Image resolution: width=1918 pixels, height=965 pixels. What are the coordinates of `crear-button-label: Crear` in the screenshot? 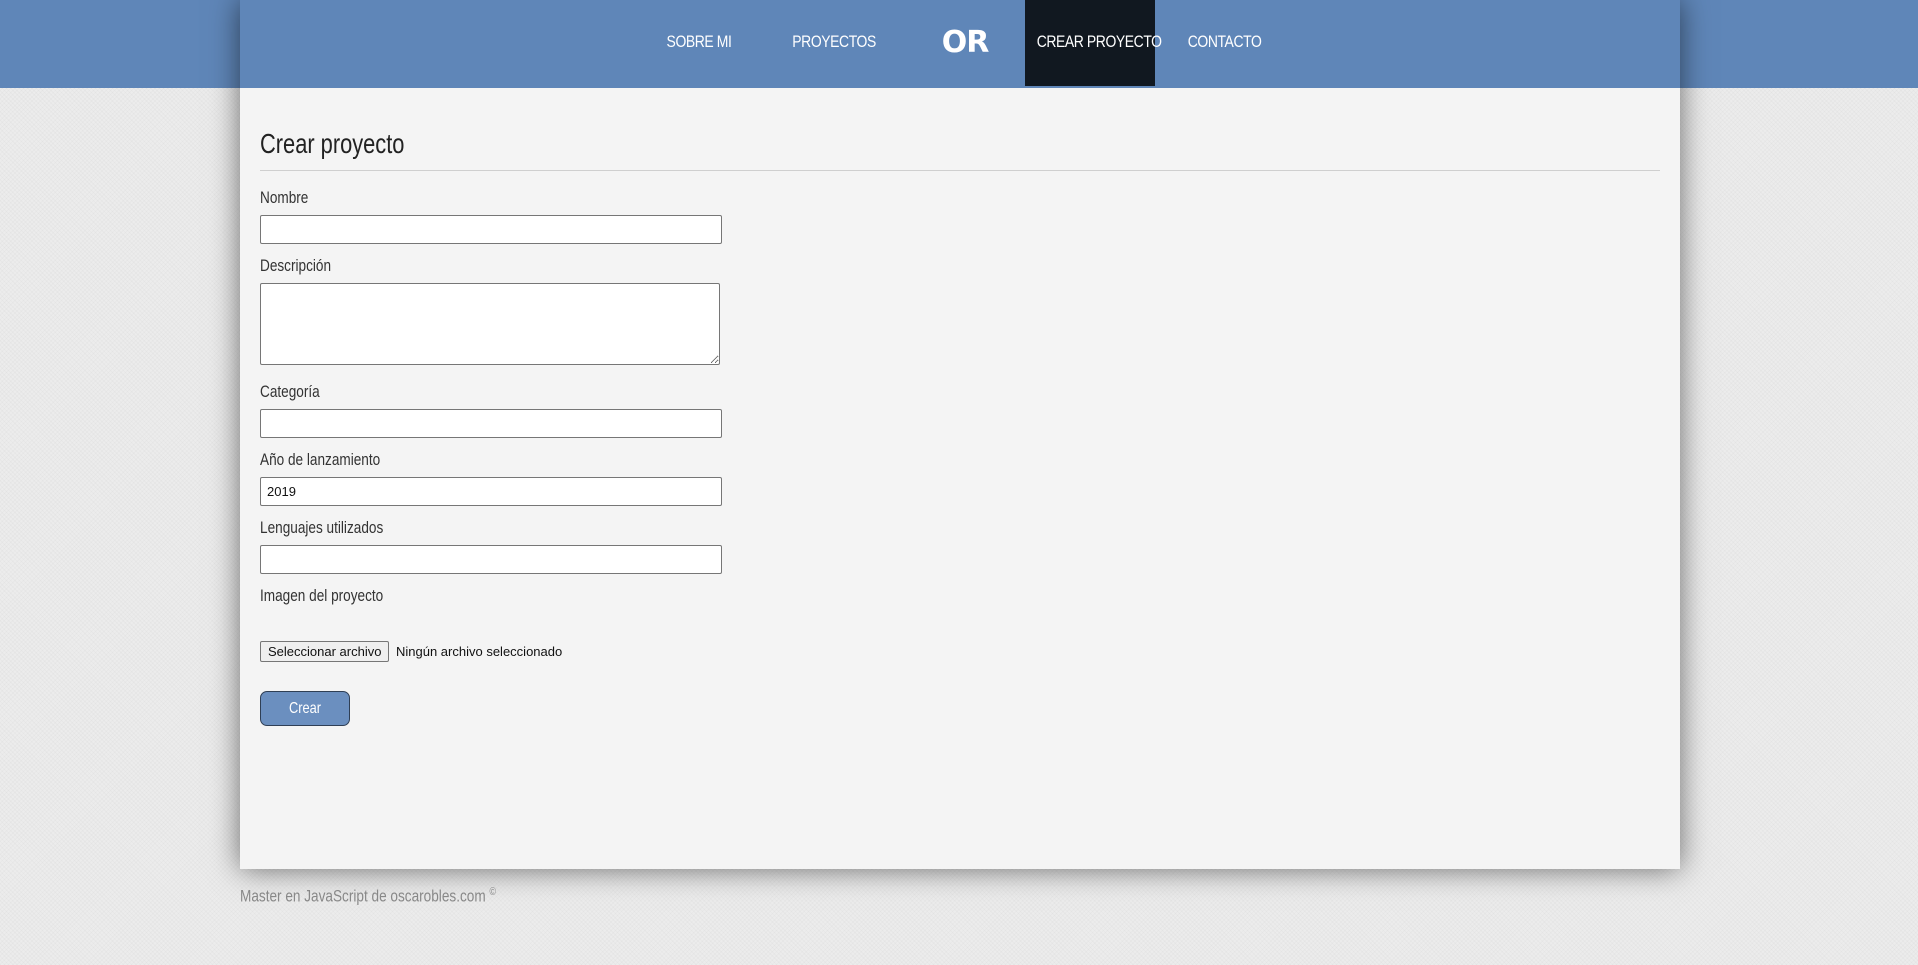 It's located at (304, 708).